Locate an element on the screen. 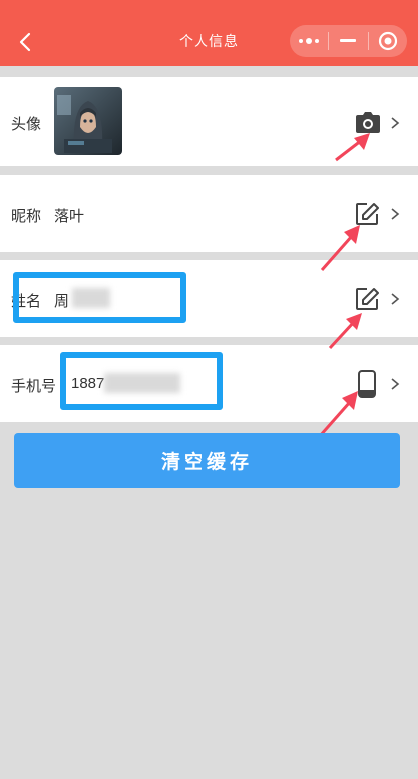 This screenshot has height=779, width=418. close-button is located at coordinates (388, 41).